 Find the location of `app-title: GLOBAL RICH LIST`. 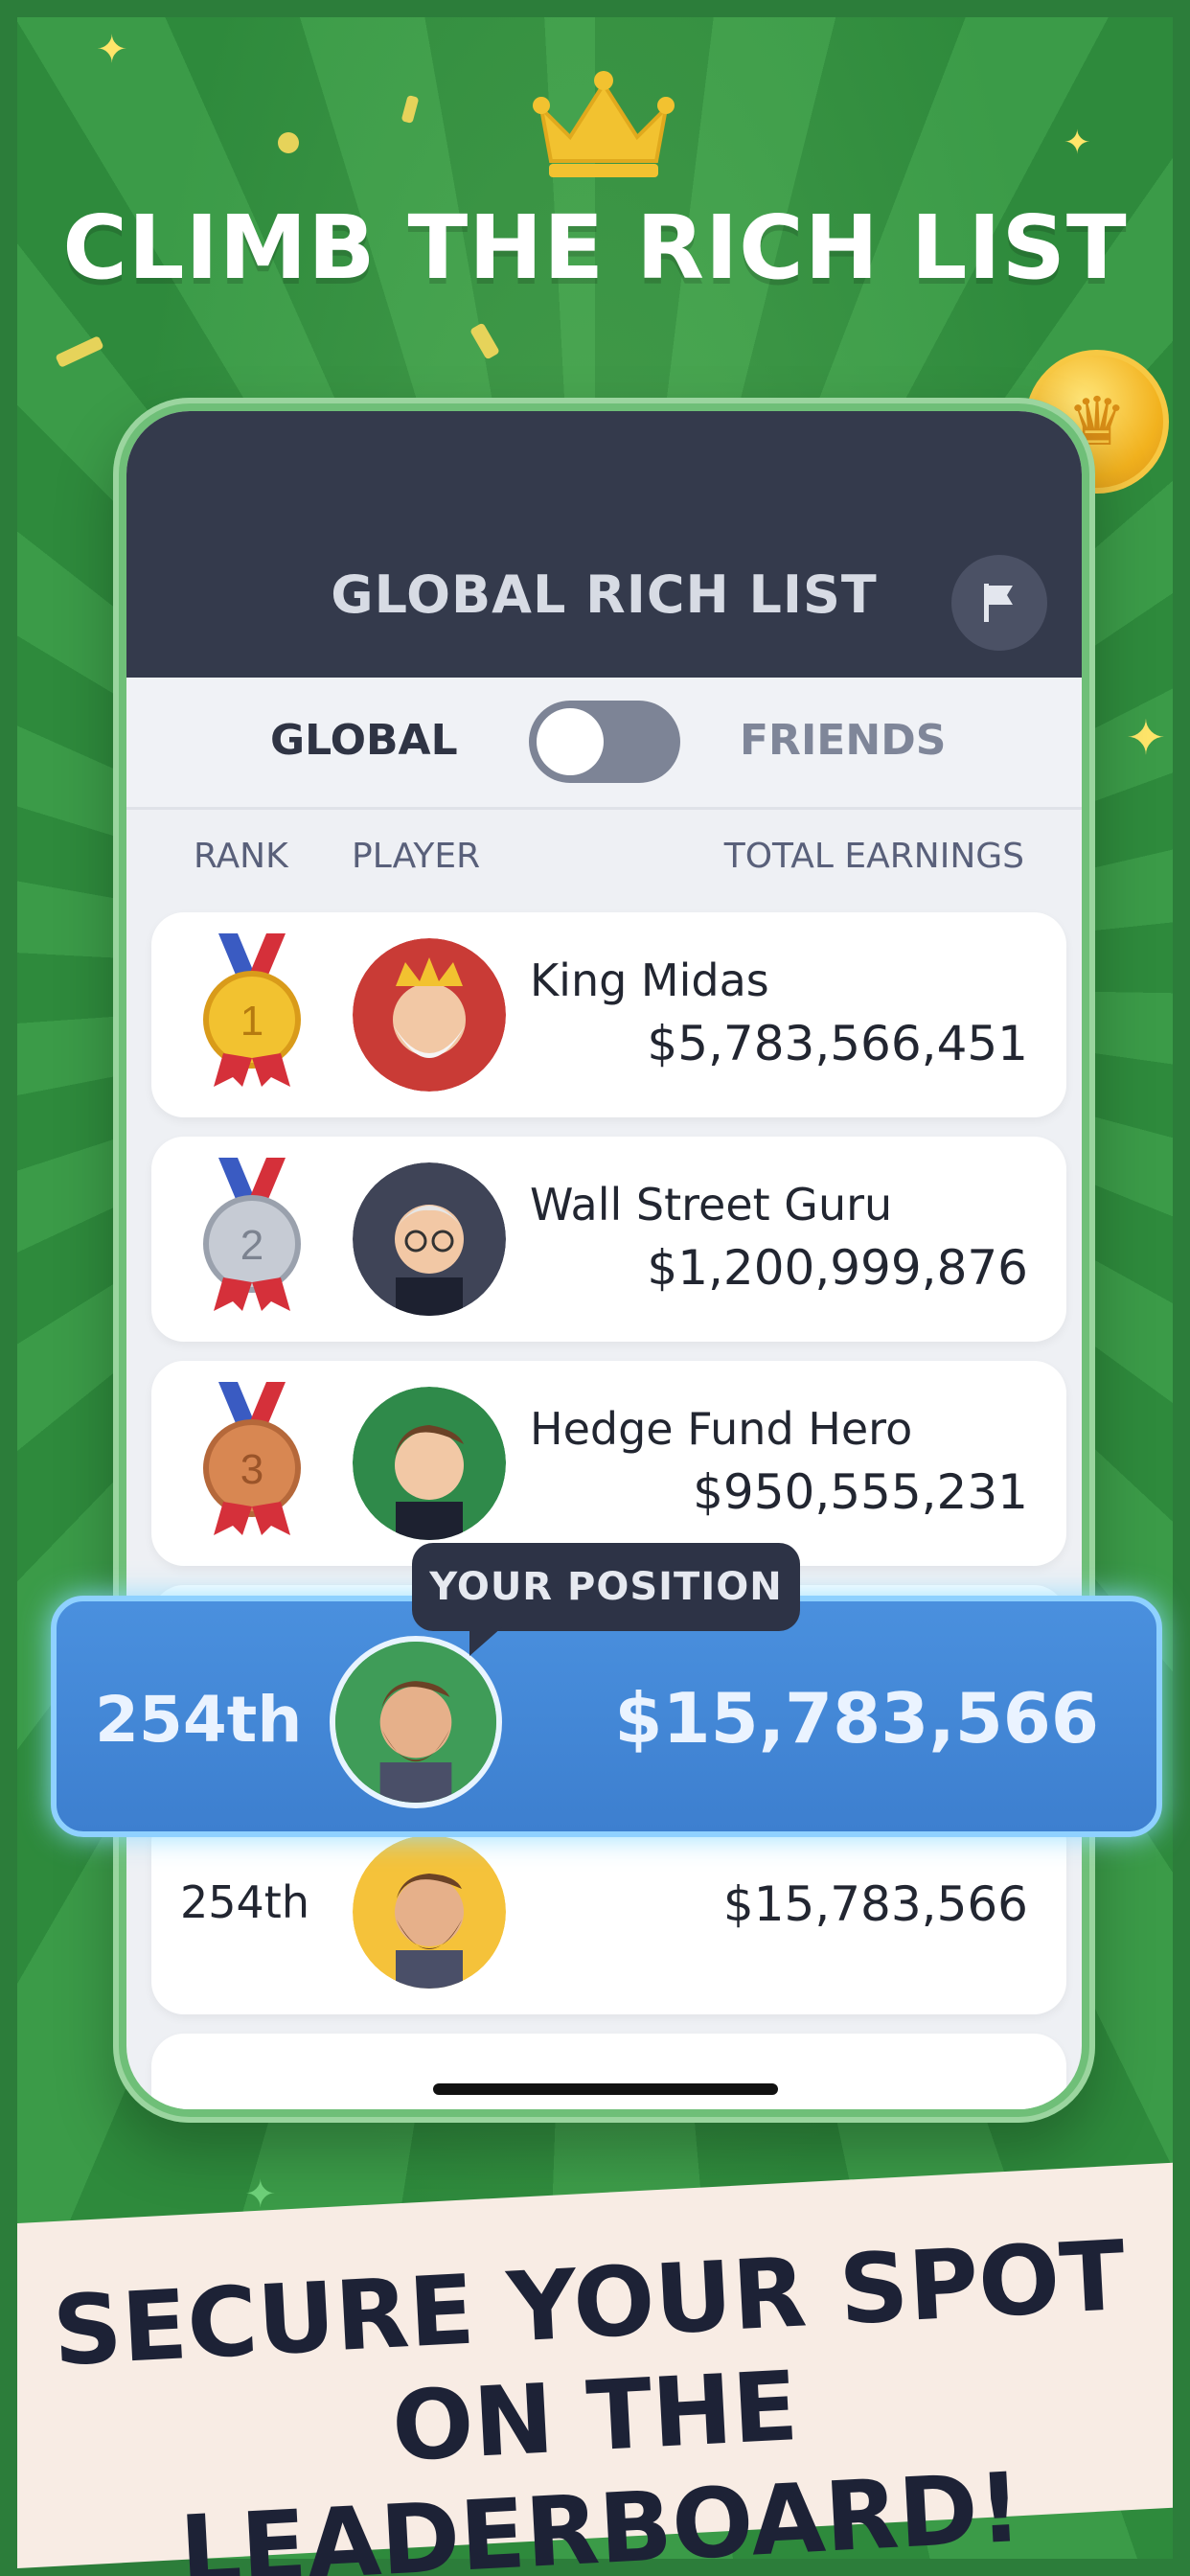

app-title: GLOBAL RICH LIST is located at coordinates (605, 594).